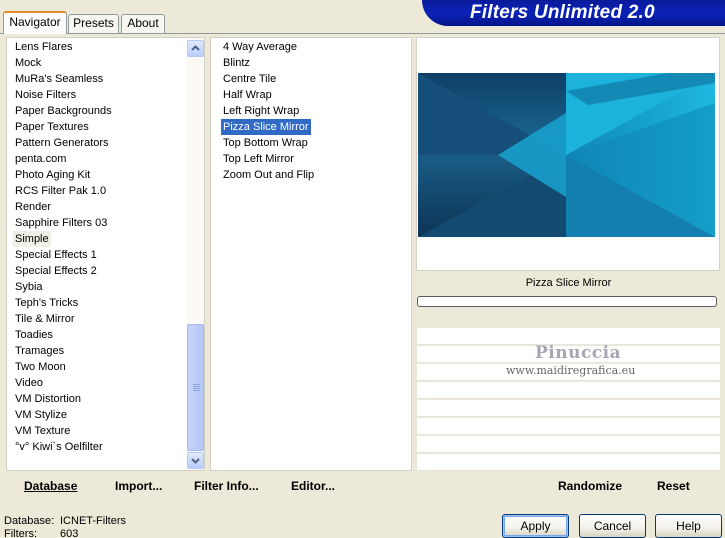  I want to click on filter-item: Half Wrap, so click(247, 95).